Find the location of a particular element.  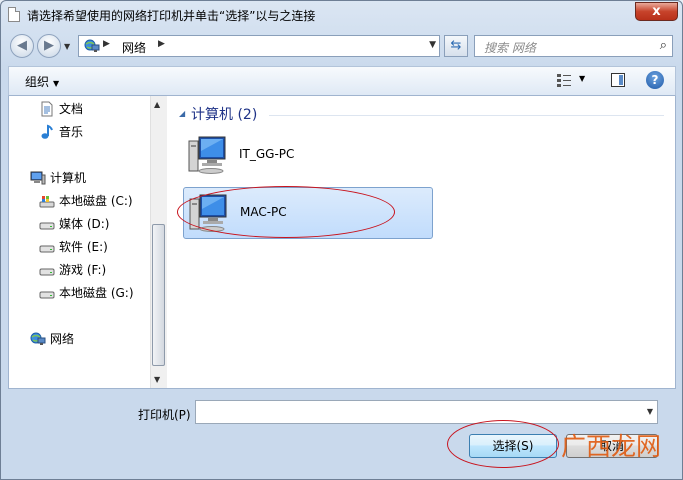

view-options-icon is located at coordinates (564, 80).